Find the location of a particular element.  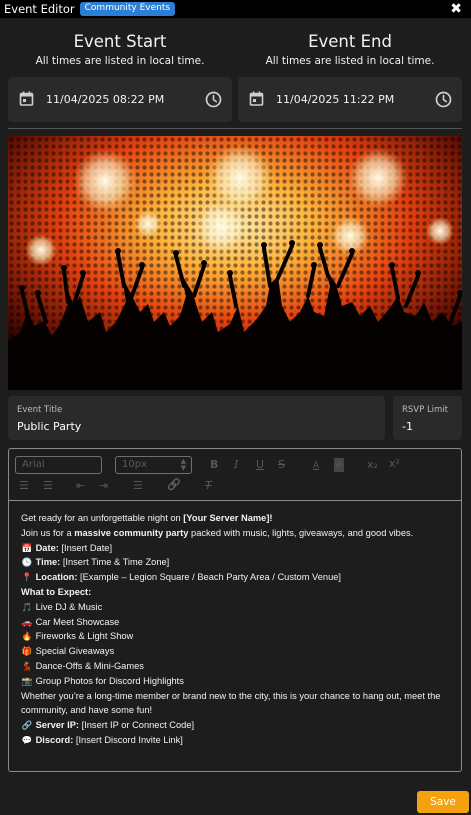

stepper-icon: ▲ ▼ is located at coordinates (183, 464).